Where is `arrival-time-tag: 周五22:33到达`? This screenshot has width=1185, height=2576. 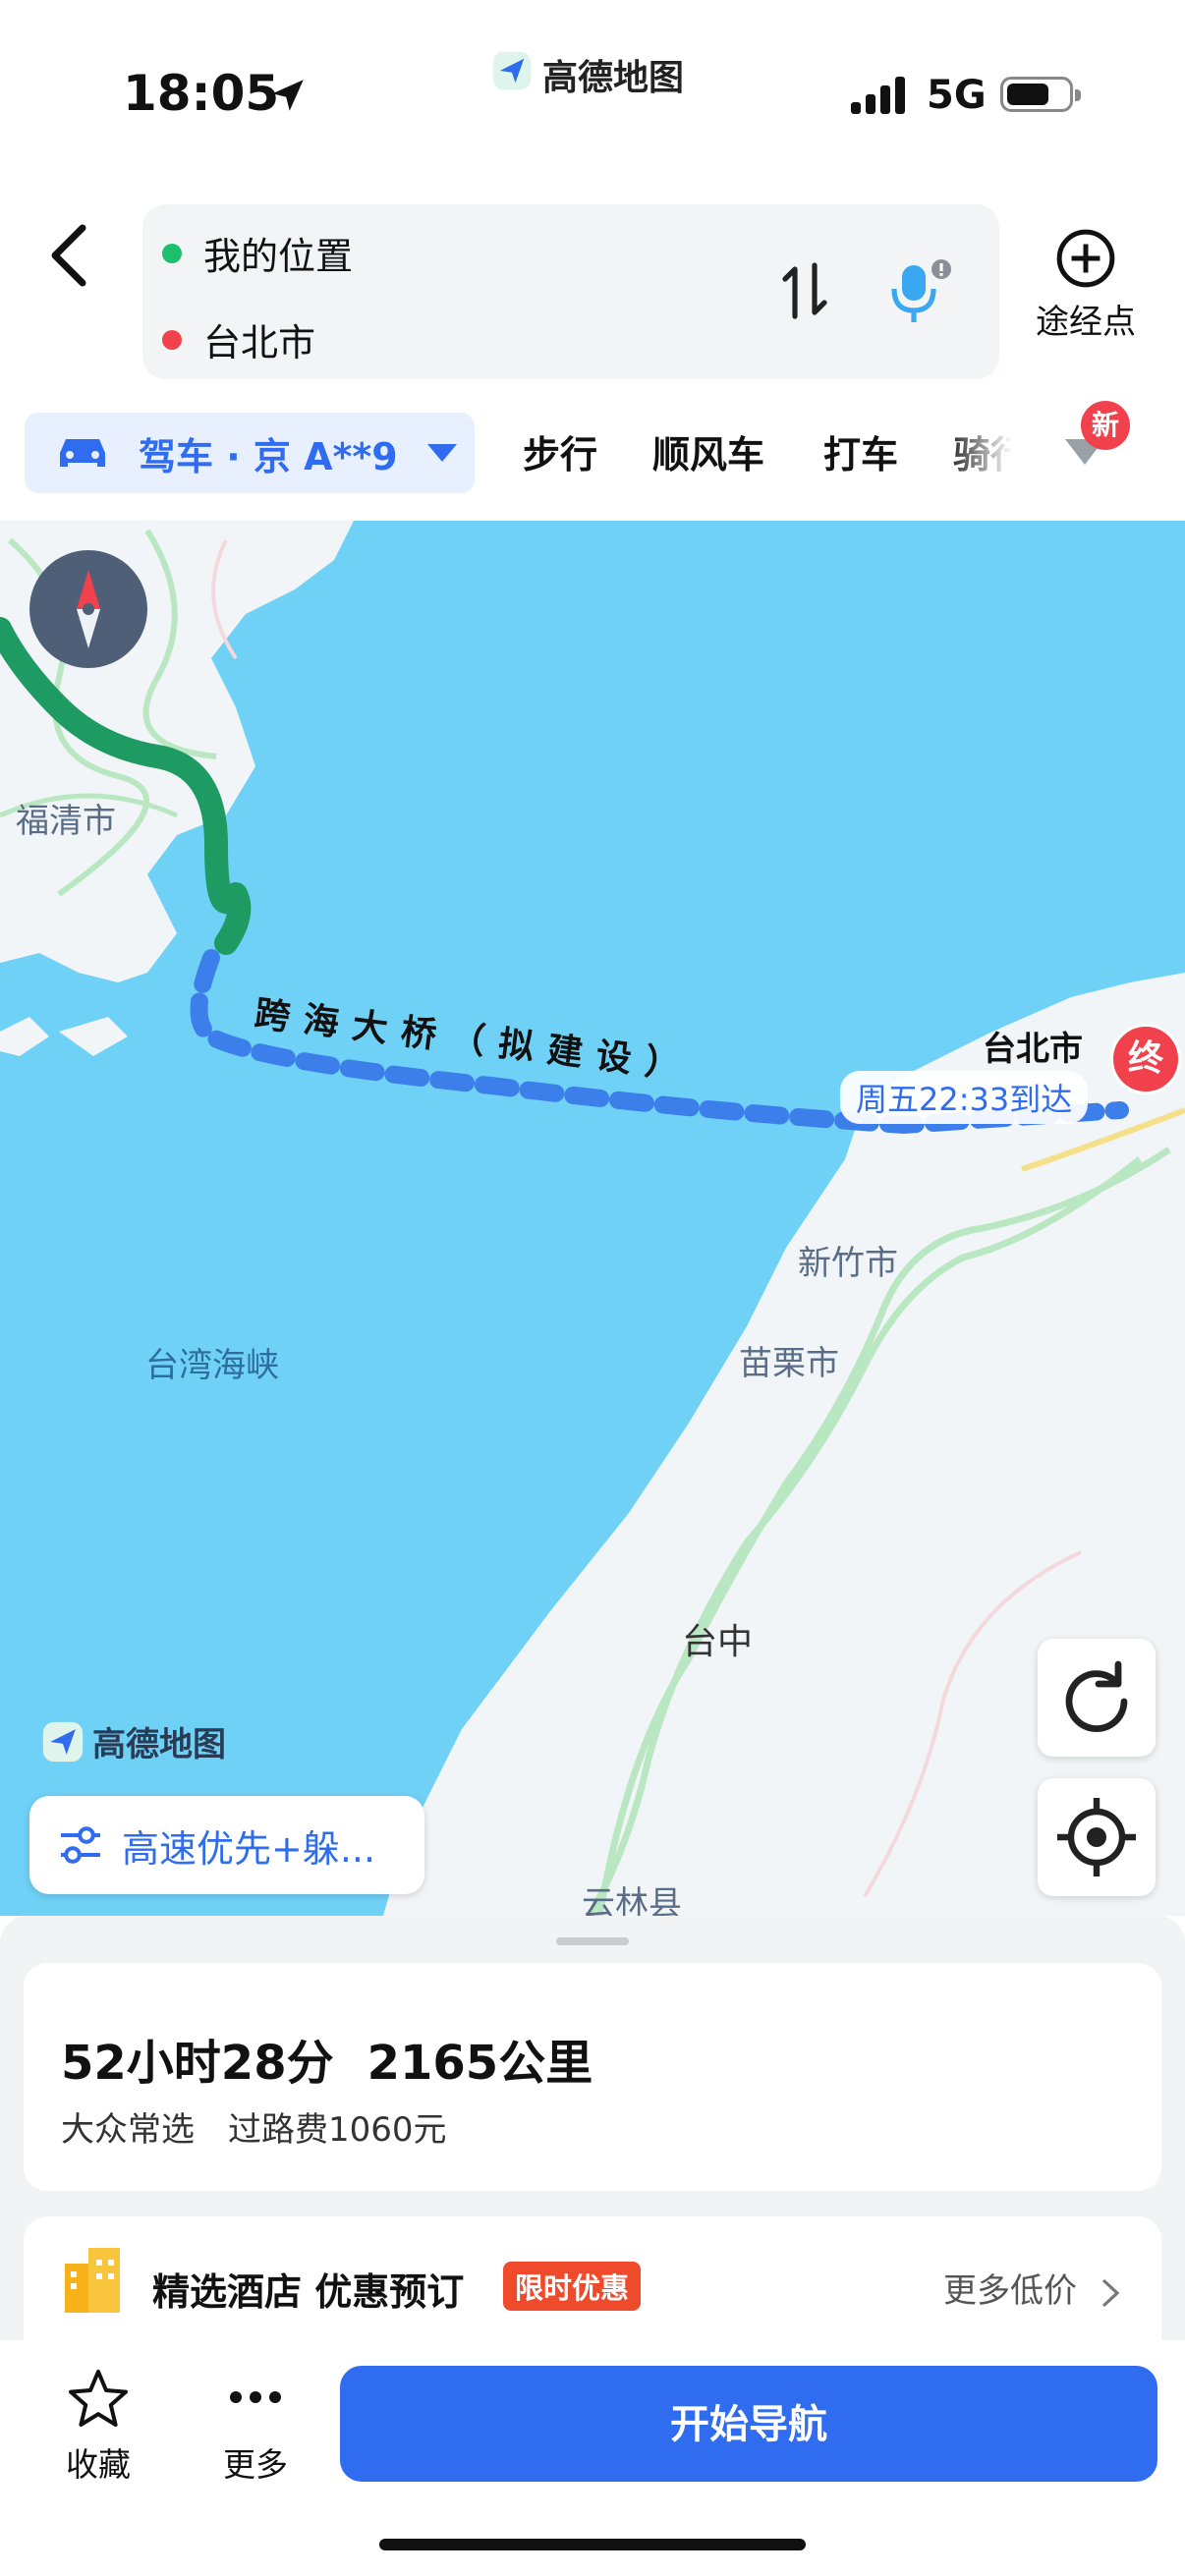
arrival-time-tag: 周五22:33到达 is located at coordinates (965, 1097).